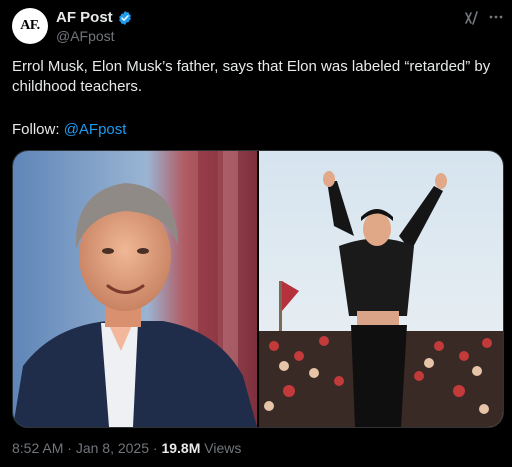 Image resolution: width=512 pixels, height=467 pixels. What do you see at coordinates (95, 129) in the screenshot?
I see `follow-handle-link: @AFpost` at bounding box center [95, 129].